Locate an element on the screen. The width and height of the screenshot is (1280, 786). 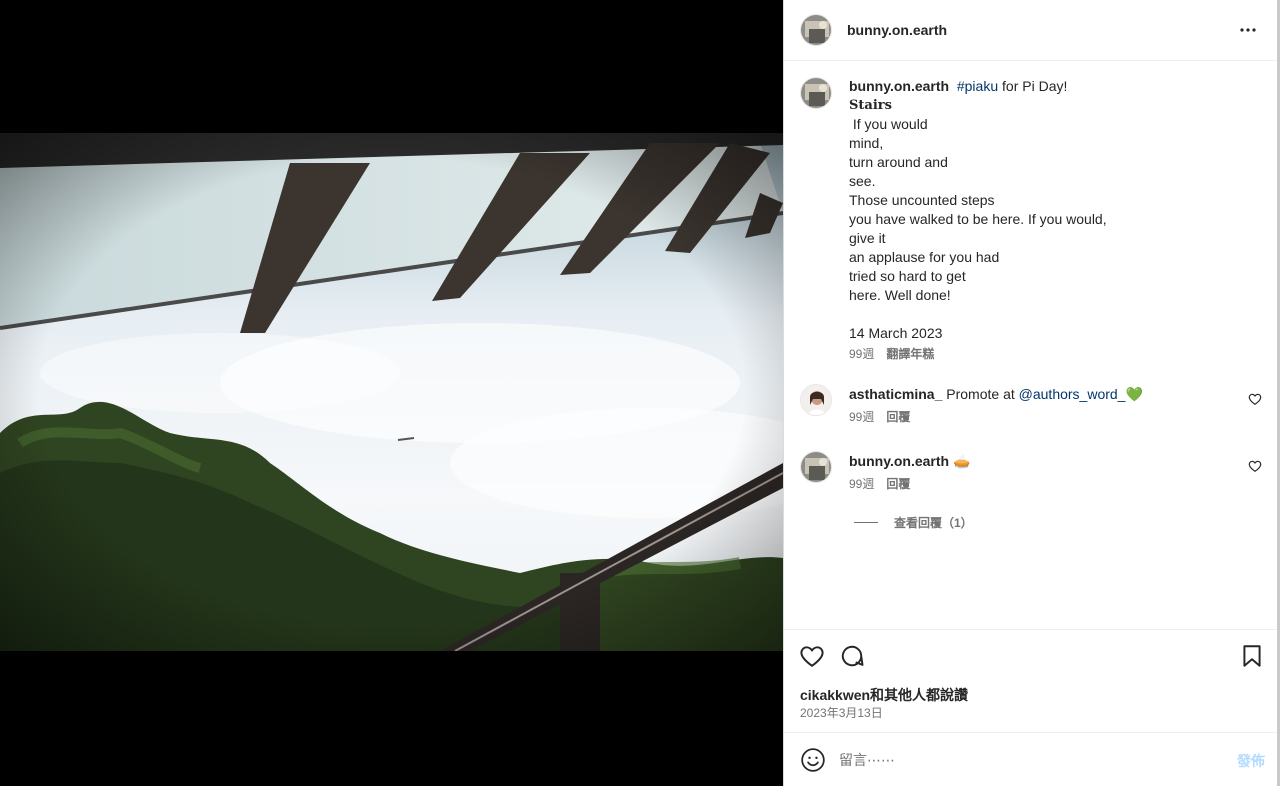
comment-content: Promote at is located at coordinates (980, 394).